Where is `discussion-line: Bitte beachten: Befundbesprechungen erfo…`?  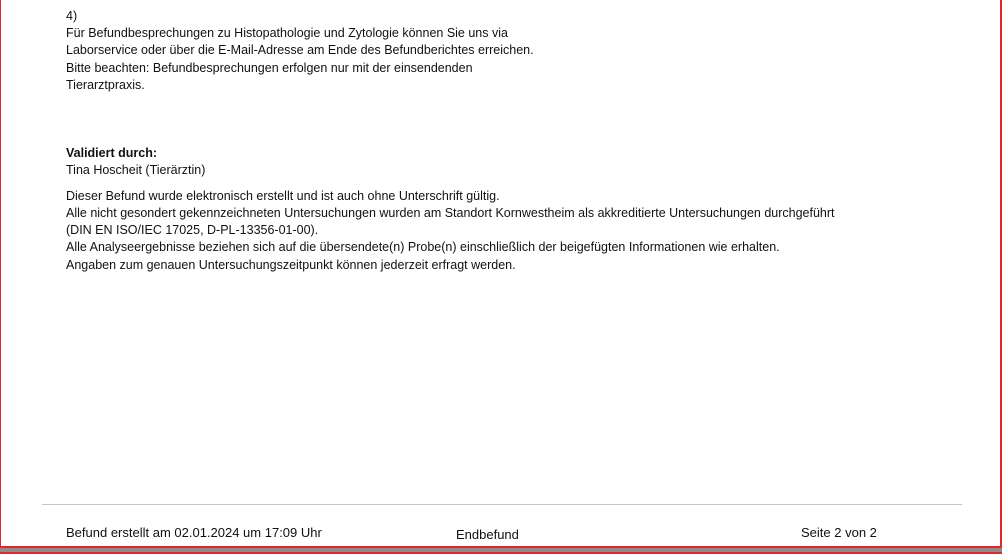 discussion-line: Bitte beachten: Befundbesprechungen erfo… is located at coordinates (269, 68).